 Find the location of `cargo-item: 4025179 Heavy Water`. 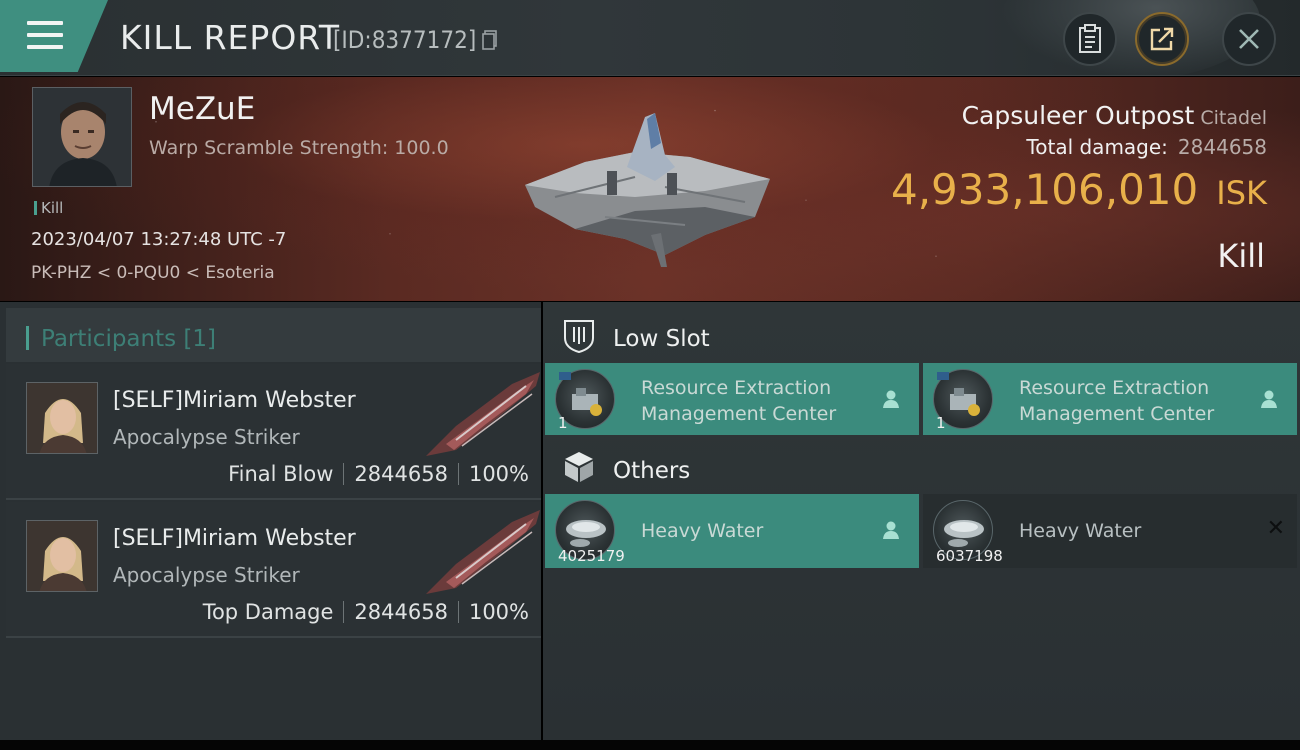

cargo-item: 4025179 Heavy Water is located at coordinates (732, 531).